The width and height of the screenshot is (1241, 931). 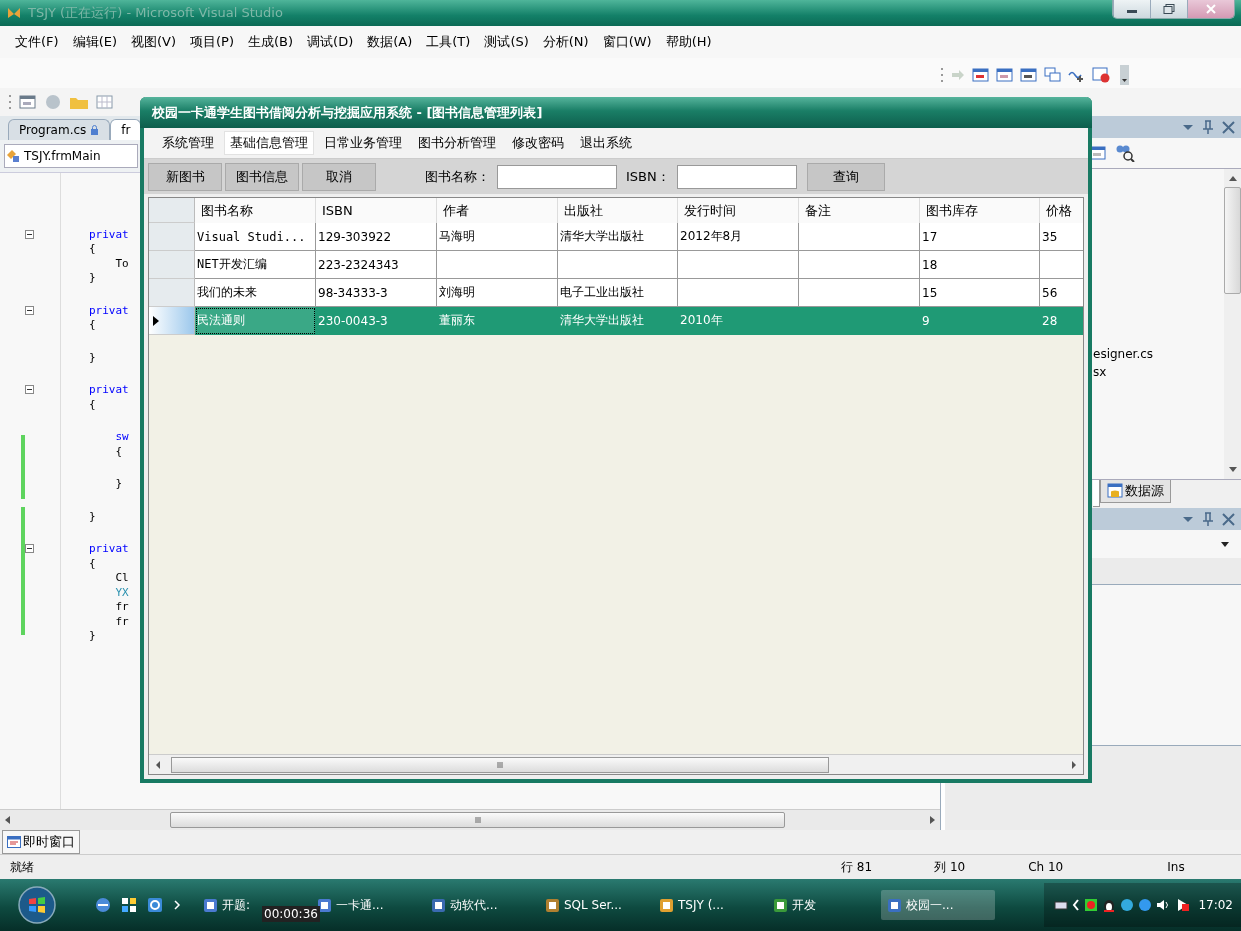 I want to click on table-cell: 18, so click(x=980, y=265).